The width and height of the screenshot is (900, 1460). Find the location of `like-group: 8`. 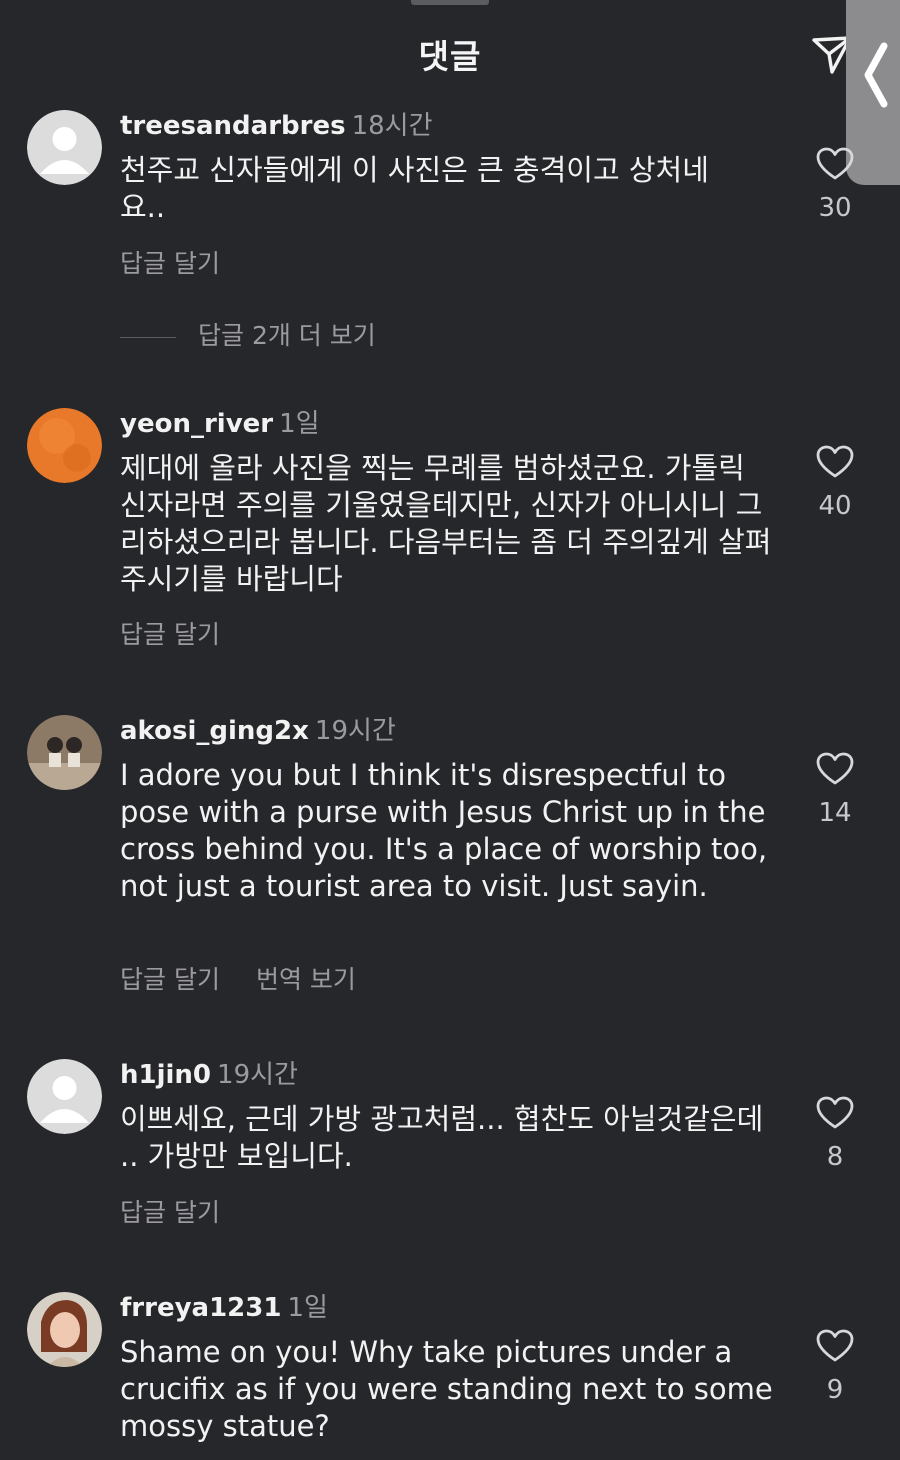

like-group: 8 is located at coordinates (835, 1134).